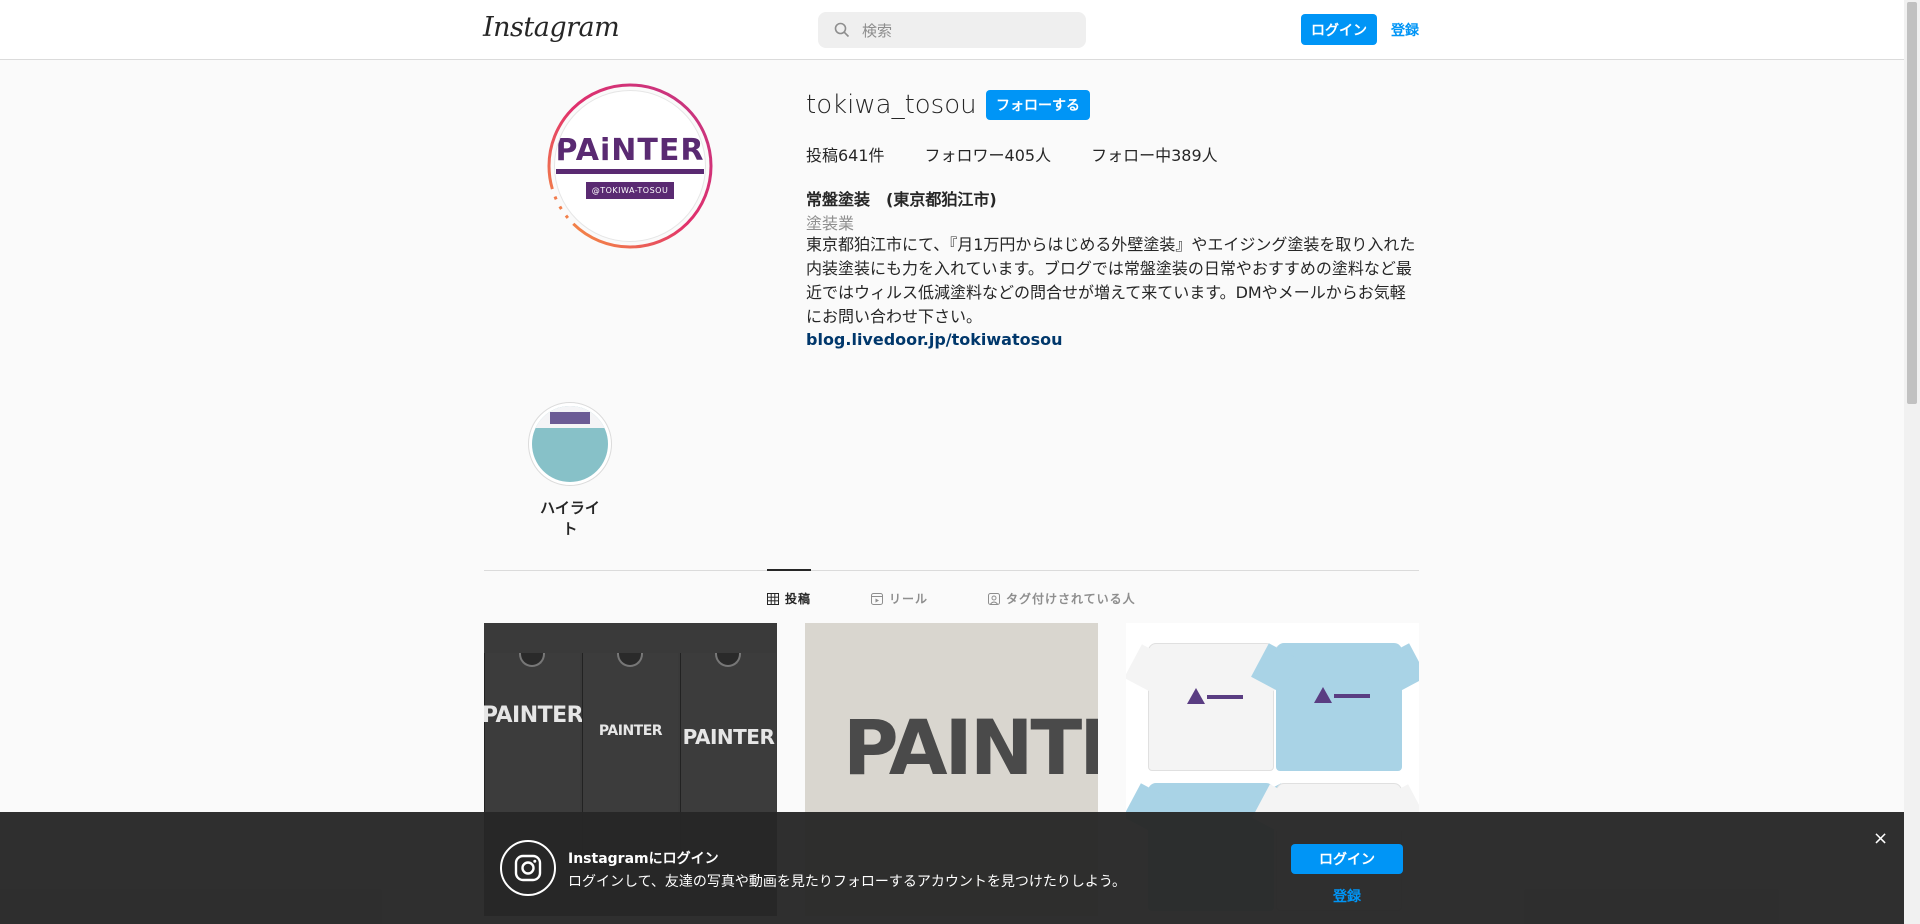  What do you see at coordinates (1038, 105) in the screenshot?
I see `follow-button: フォローする` at bounding box center [1038, 105].